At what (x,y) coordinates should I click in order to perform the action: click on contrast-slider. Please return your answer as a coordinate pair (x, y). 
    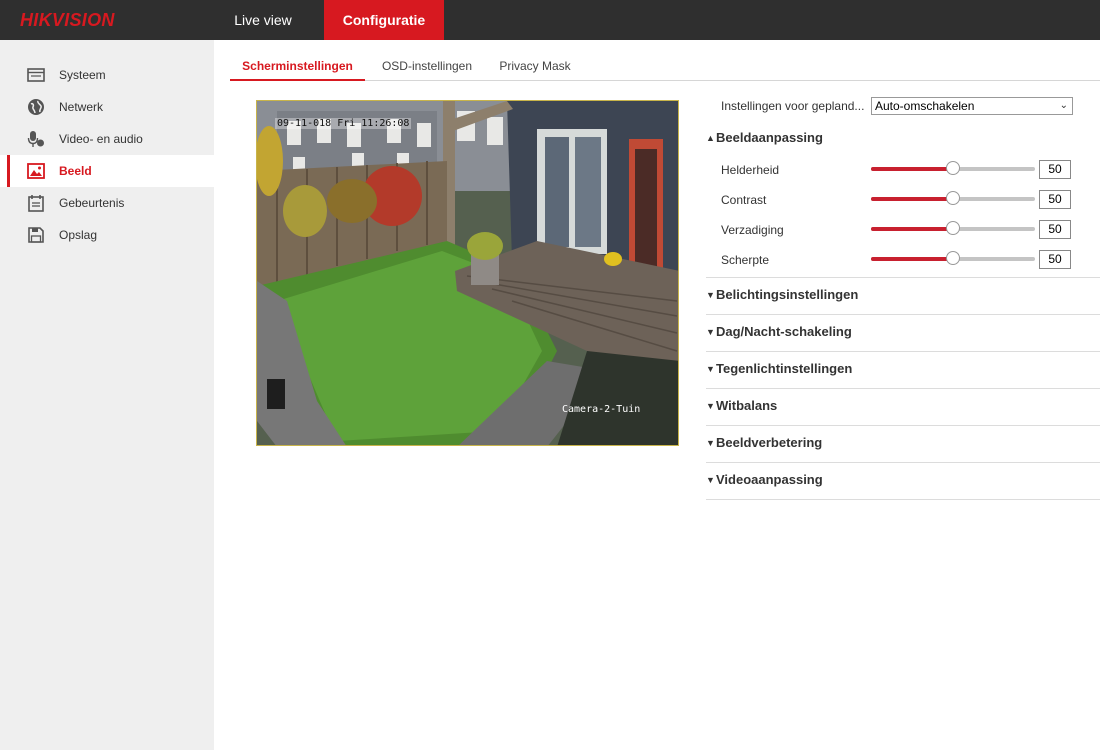
    Looking at the image, I should click on (953, 198).